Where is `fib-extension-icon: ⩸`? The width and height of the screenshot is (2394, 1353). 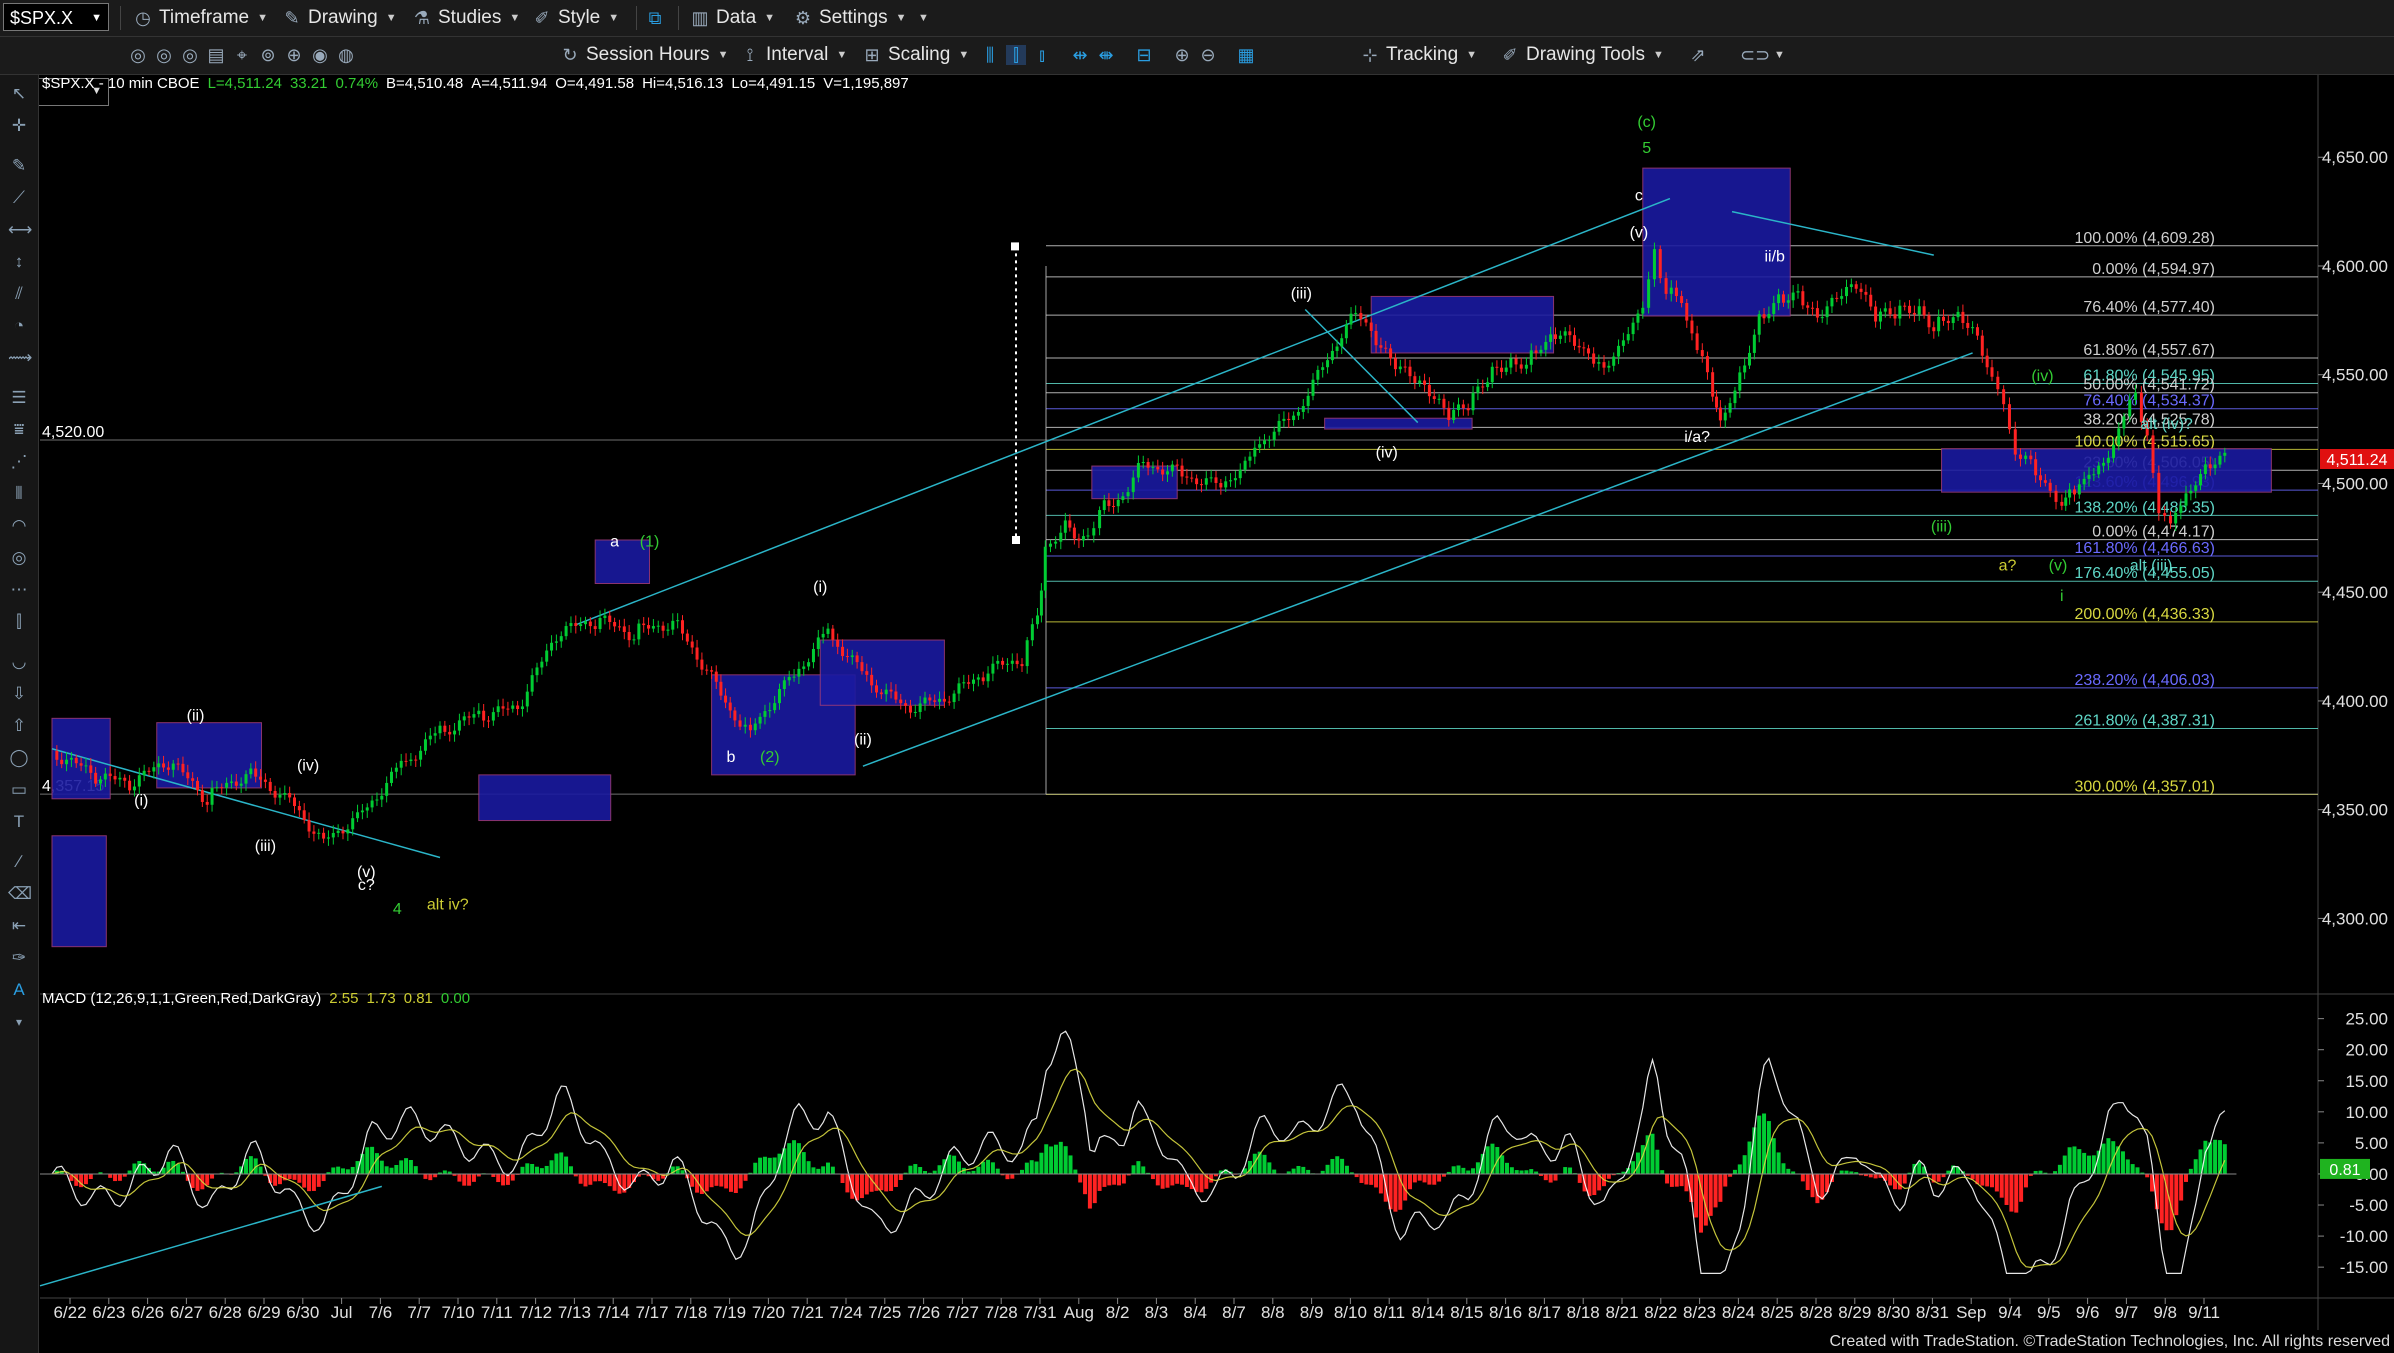
fib-extension-icon: ⩸ is located at coordinates (19, 430).